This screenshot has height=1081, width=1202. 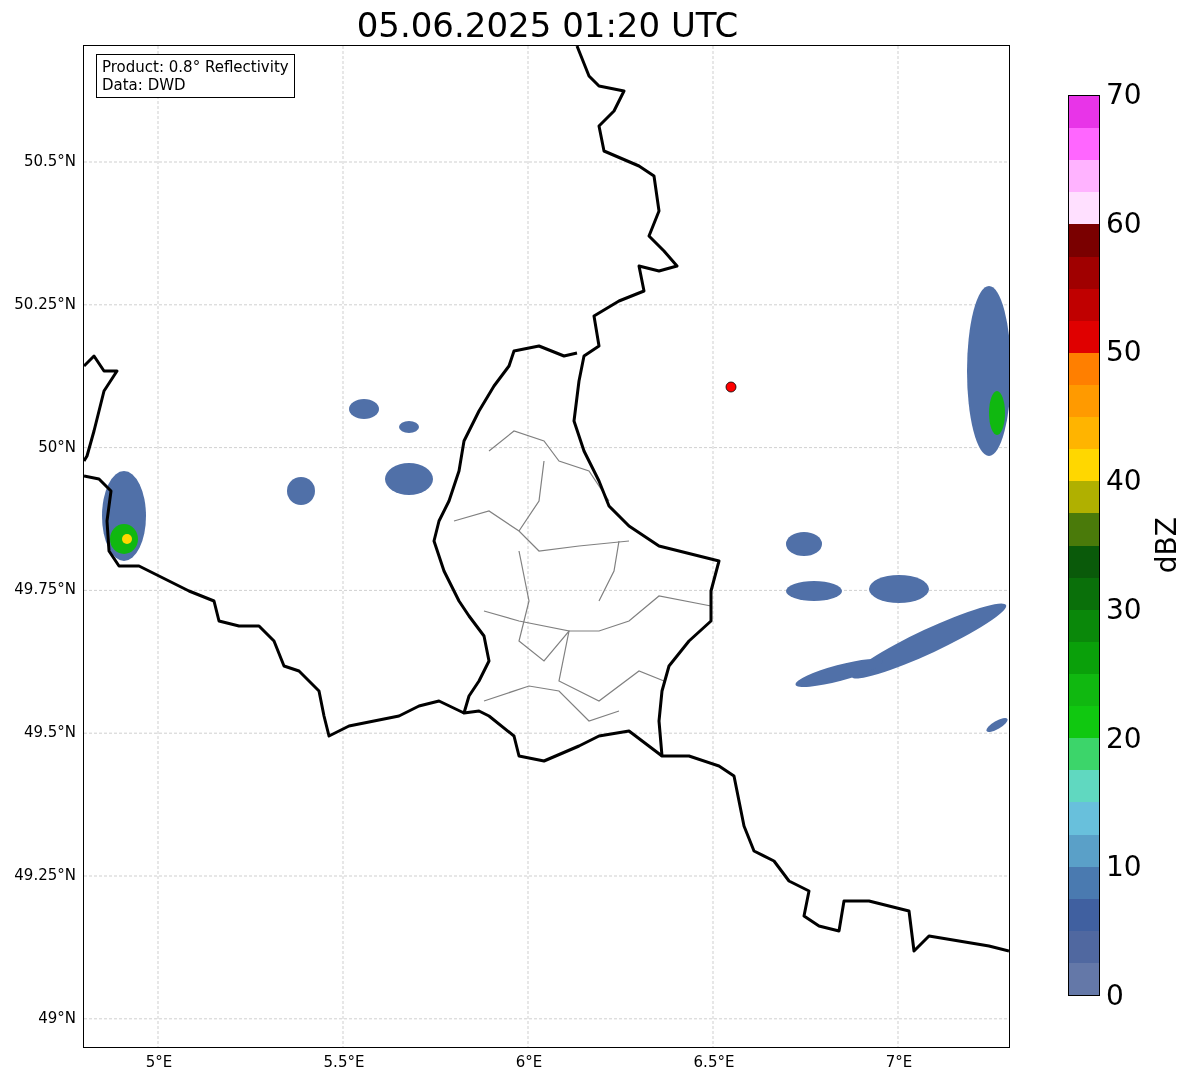 I want to click on axis-tick-label: 50.25°N, so click(x=45, y=303).